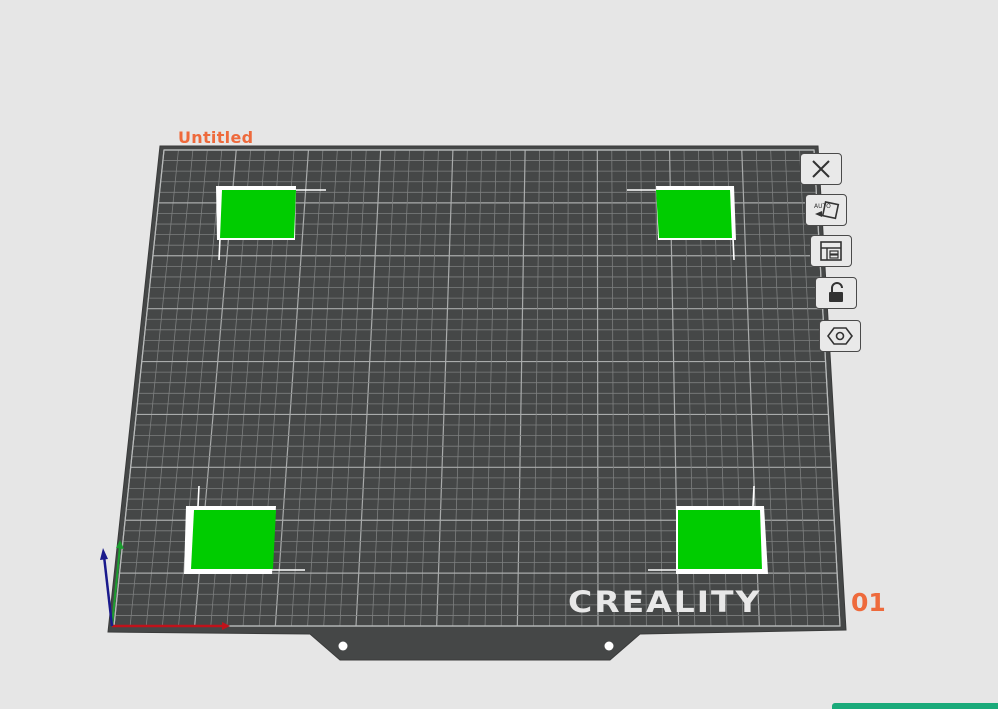  I want to click on mount-hole-right, so click(609, 646).